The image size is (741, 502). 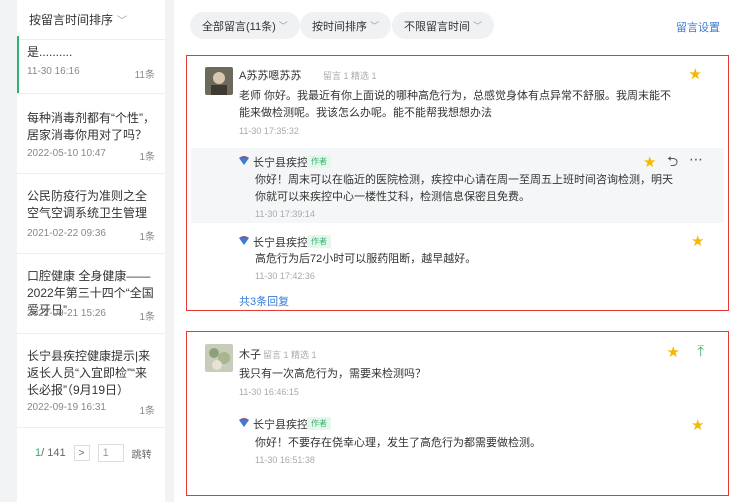 I want to click on next-page-button: >, so click(x=81, y=453).